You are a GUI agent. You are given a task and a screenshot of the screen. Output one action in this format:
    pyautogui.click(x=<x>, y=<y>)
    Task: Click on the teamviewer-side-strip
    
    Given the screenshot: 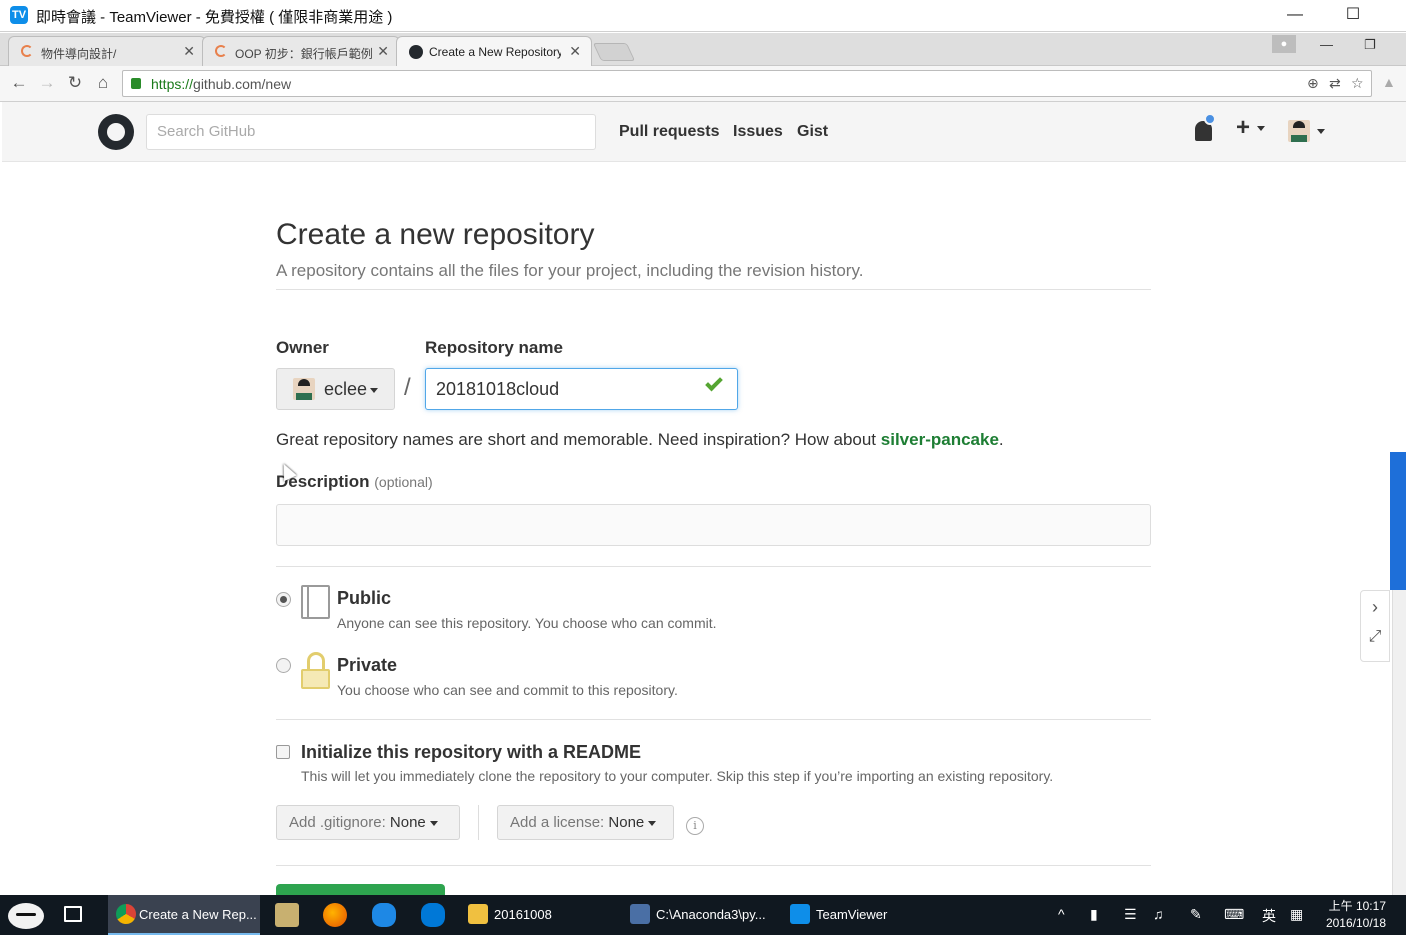 What is the action you would take?
    pyautogui.click(x=1399, y=742)
    